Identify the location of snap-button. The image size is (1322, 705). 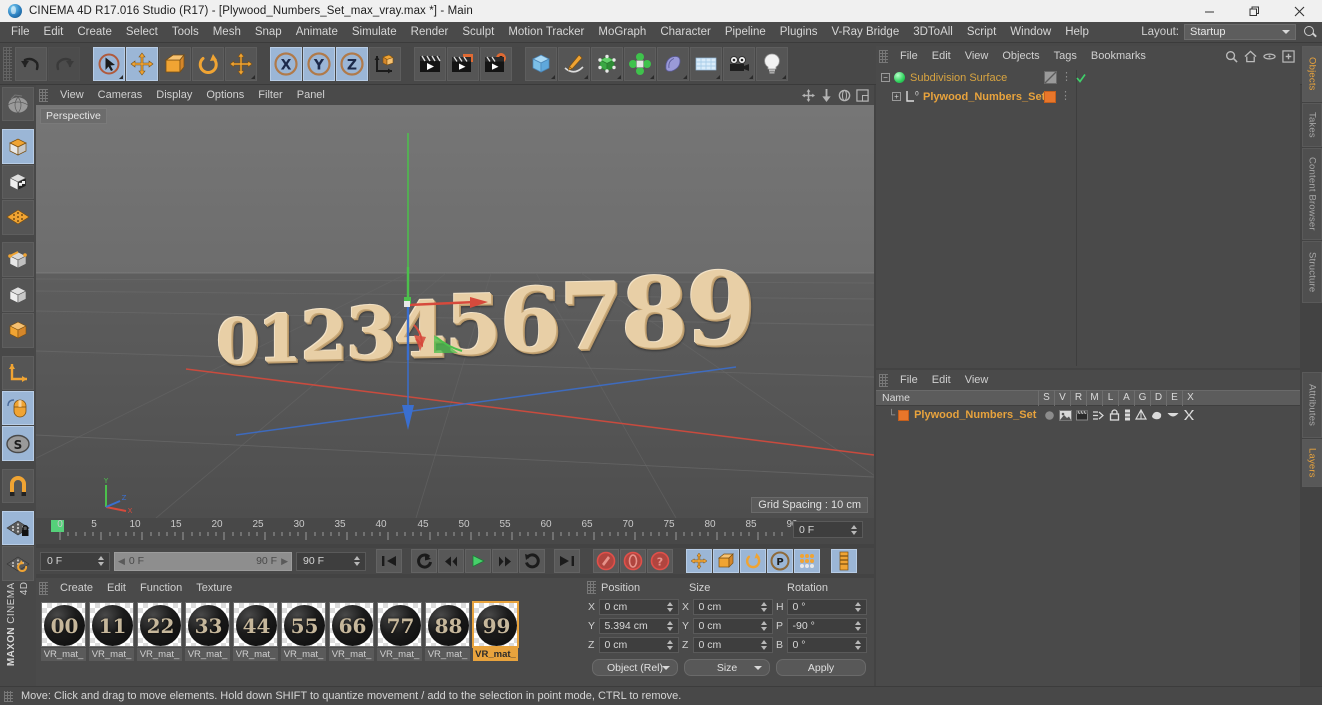
(18, 486).